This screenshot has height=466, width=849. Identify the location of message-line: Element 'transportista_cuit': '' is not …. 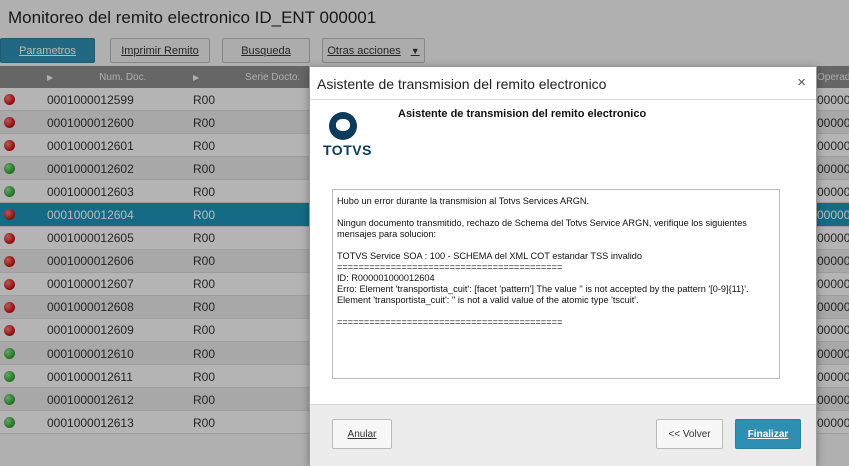
(488, 300).